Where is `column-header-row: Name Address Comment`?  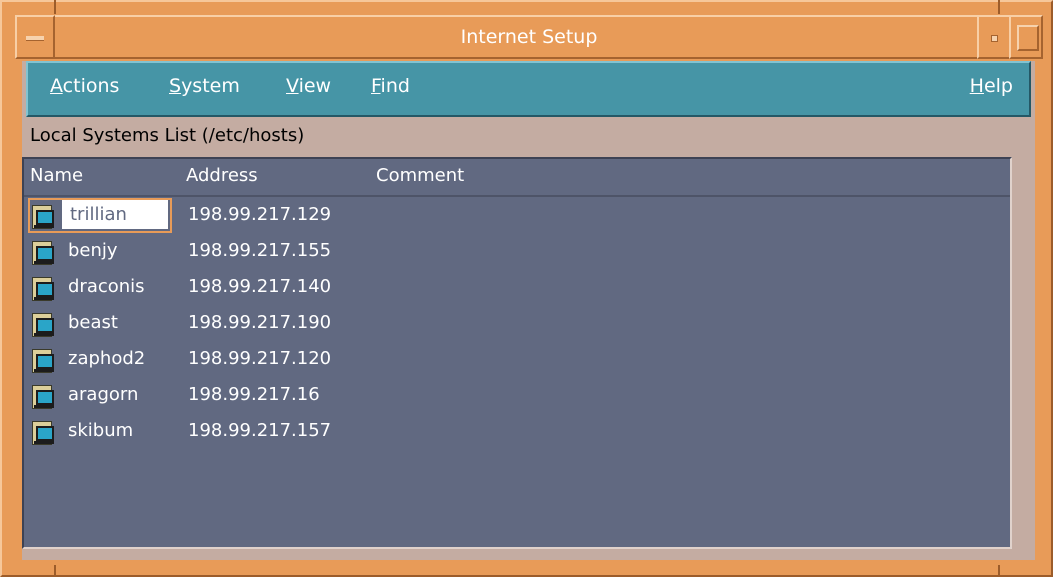
column-header-row: Name Address Comment is located at coordinates (517, 178).